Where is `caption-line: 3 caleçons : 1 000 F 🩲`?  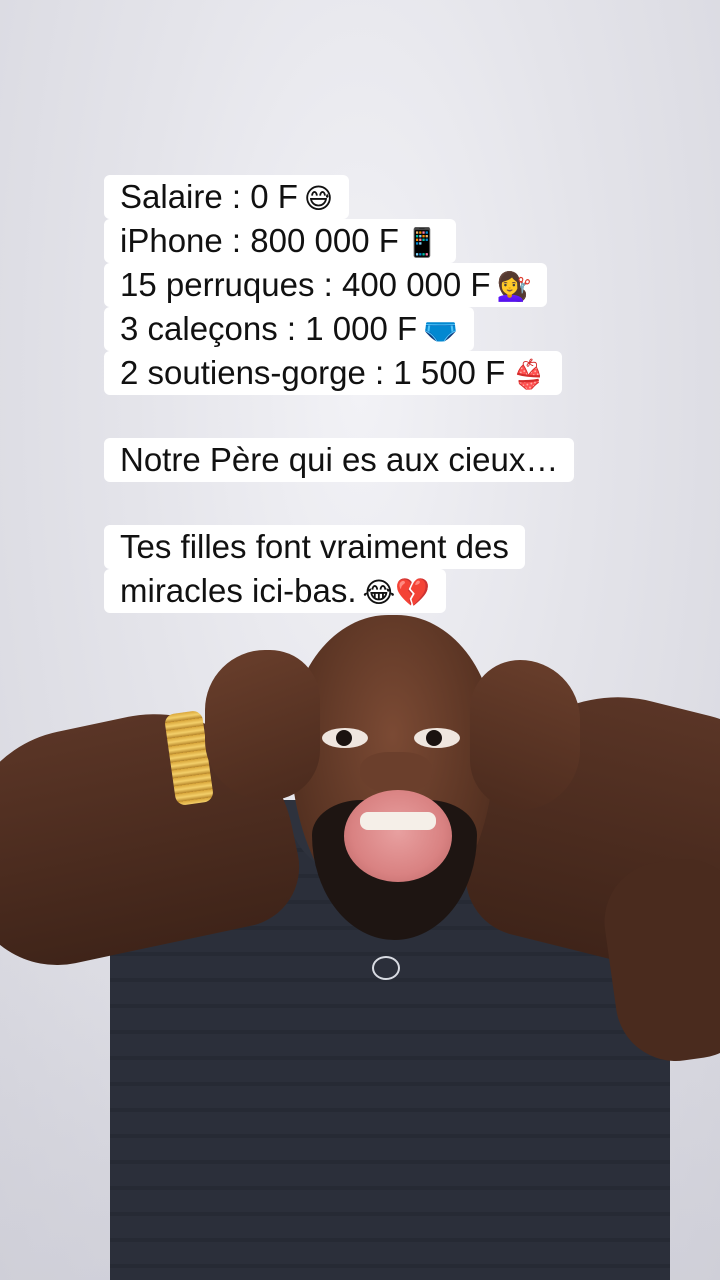 caption-line: 3 caleçons : 1 000 F 🩲 is located at coordinates (289, 329).